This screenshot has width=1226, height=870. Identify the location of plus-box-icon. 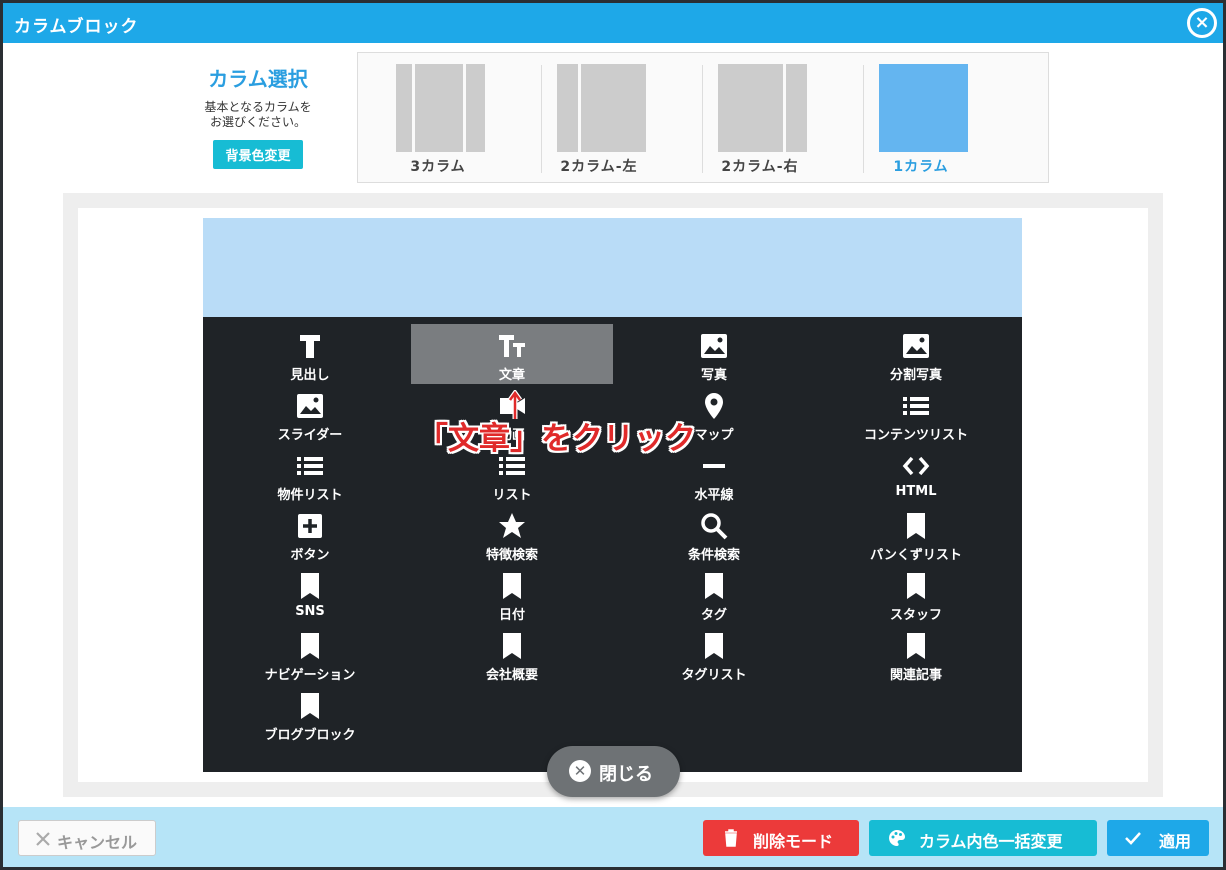
(310, 526).